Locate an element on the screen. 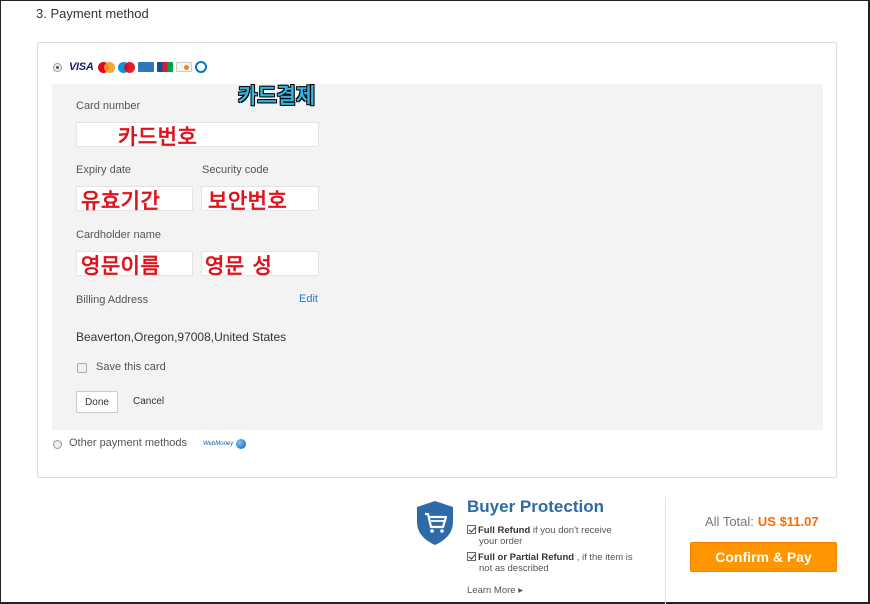 The width and height of the screenshot is (870, 604). webmoney-text: WebMoney is located at coordinates (218, 444).